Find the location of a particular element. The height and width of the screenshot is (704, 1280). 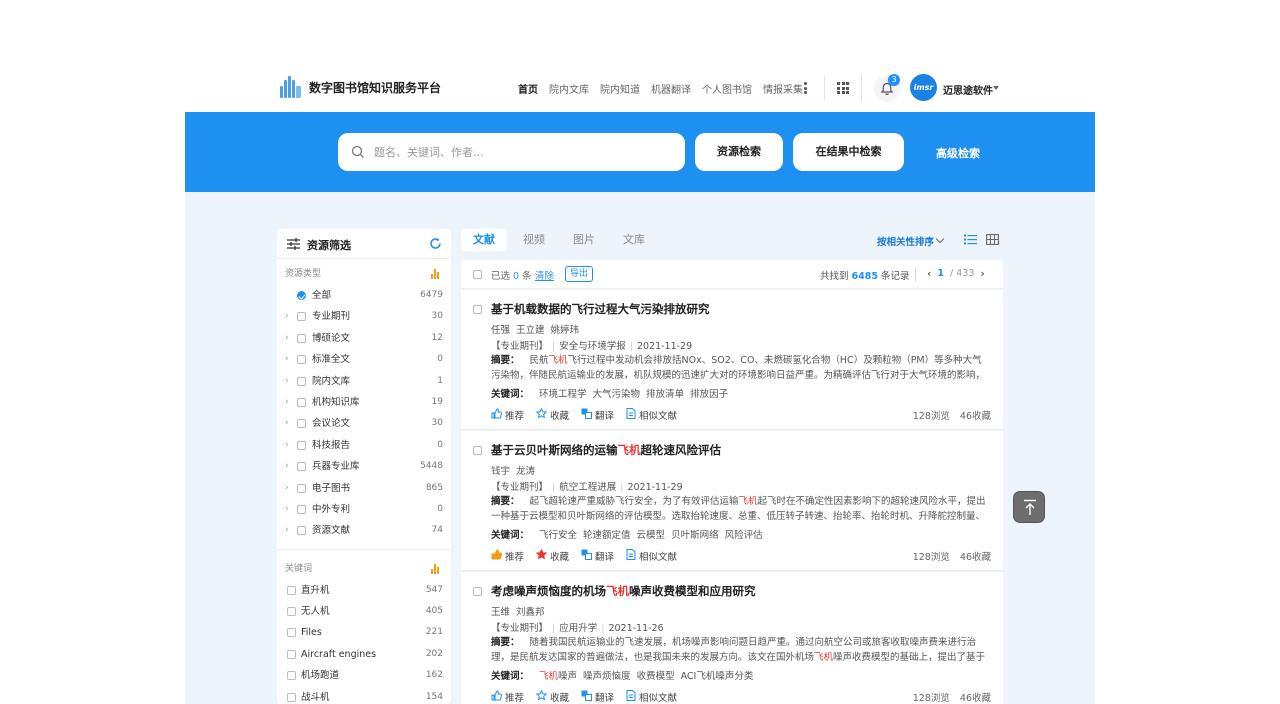

tab-videos: 视频 is located at coordinates (534, 240).